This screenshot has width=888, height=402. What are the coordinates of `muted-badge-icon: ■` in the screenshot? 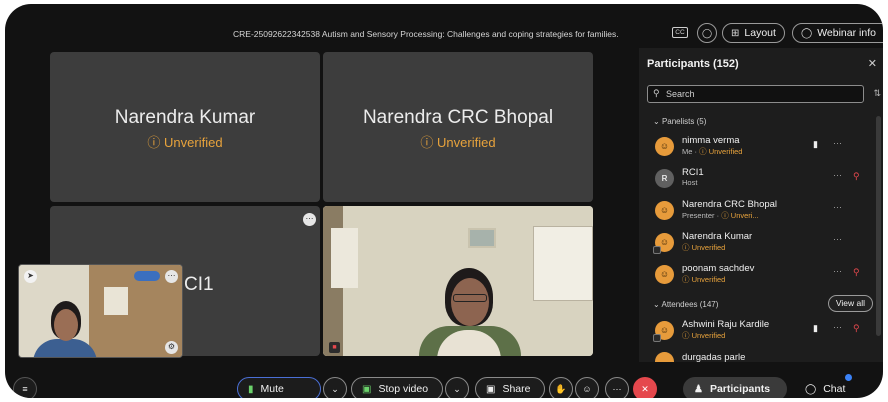 It's located at (334, 347).